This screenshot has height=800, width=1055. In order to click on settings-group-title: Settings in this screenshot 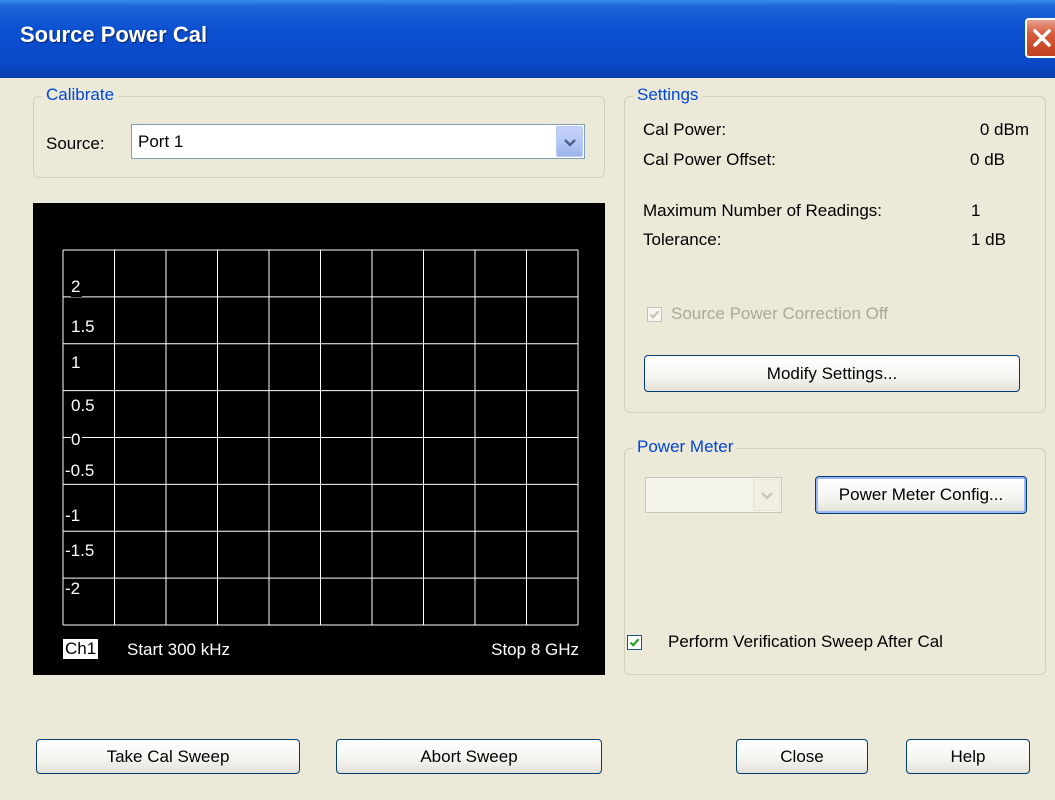, I will do `click(668, 95)`.